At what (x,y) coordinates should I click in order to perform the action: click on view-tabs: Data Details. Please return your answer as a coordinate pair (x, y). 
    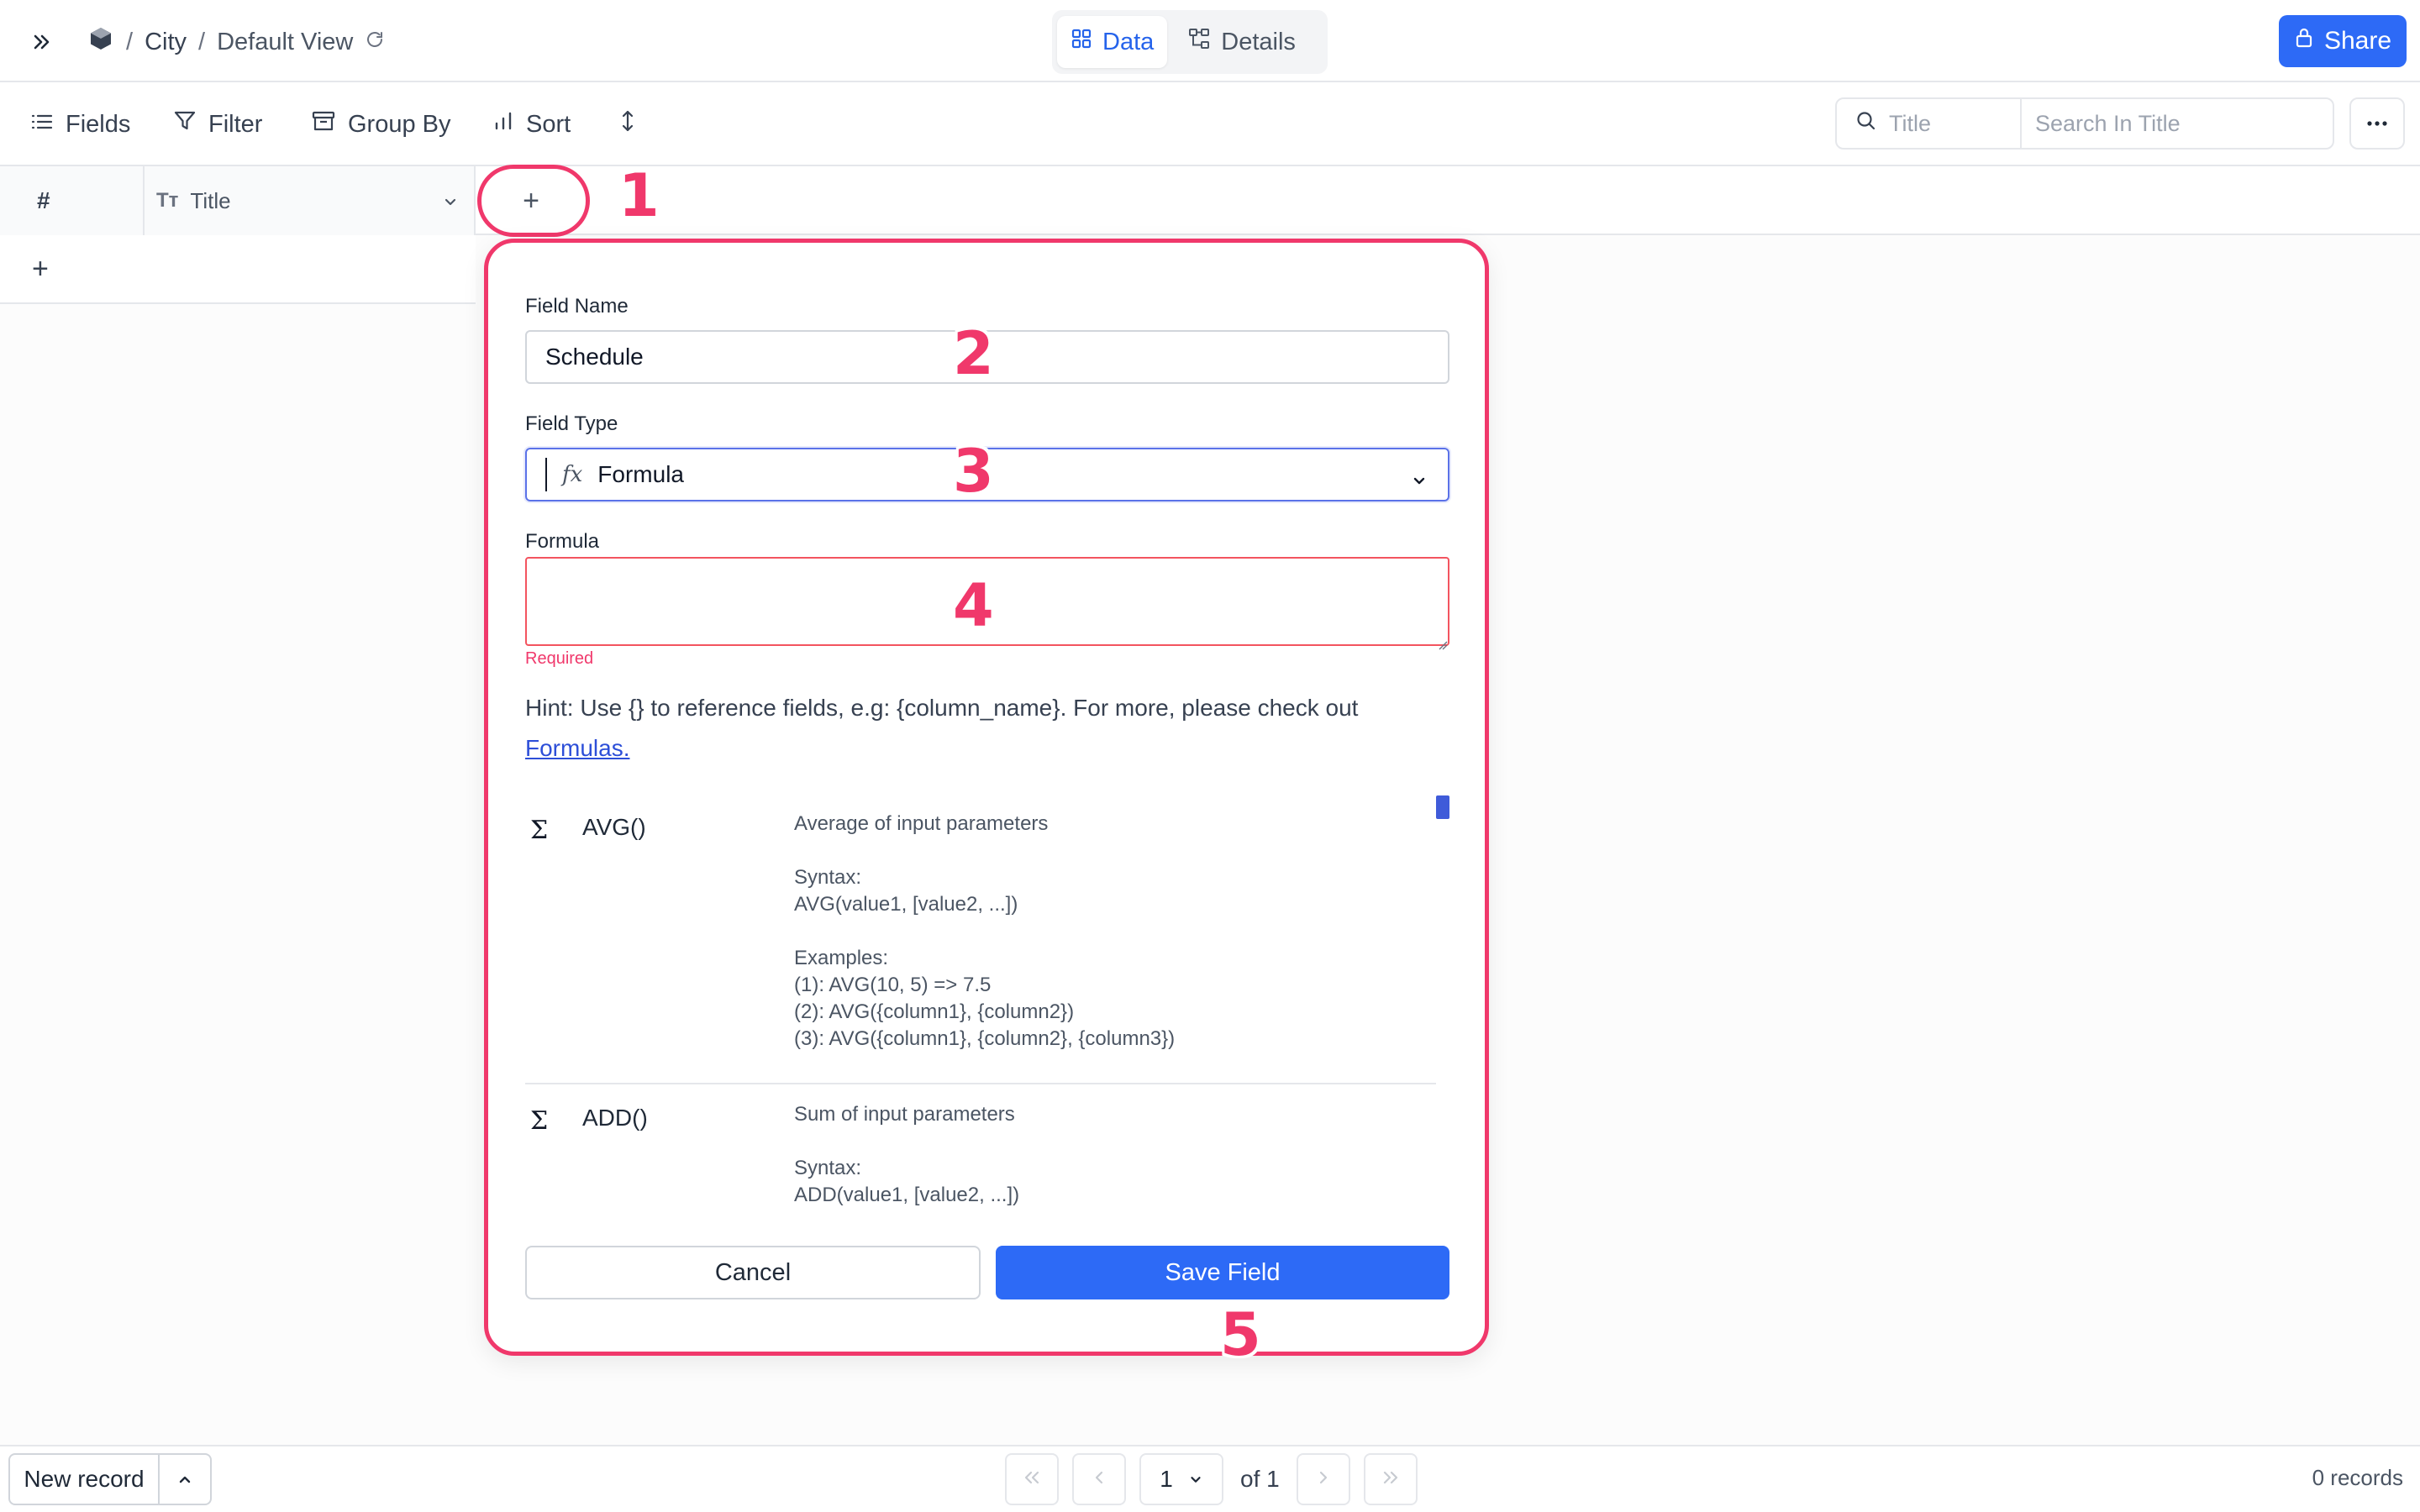
    Looking at the image, I should click on (1190, 42).